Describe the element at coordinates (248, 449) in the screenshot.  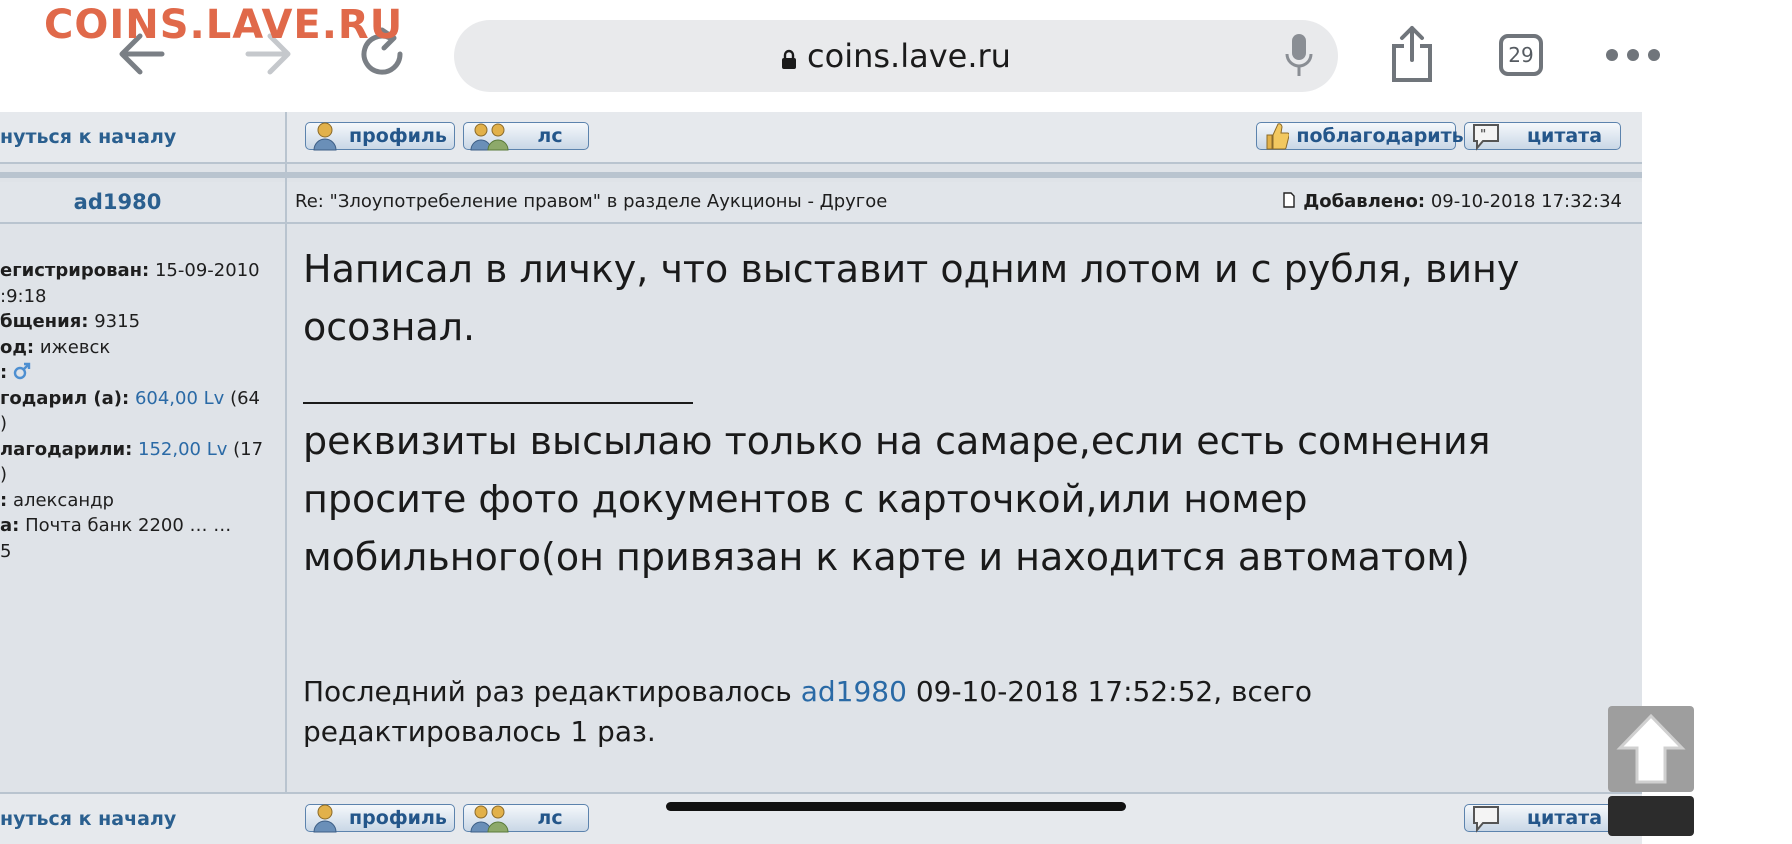
I see `was-thanked-count: (17` at that location.